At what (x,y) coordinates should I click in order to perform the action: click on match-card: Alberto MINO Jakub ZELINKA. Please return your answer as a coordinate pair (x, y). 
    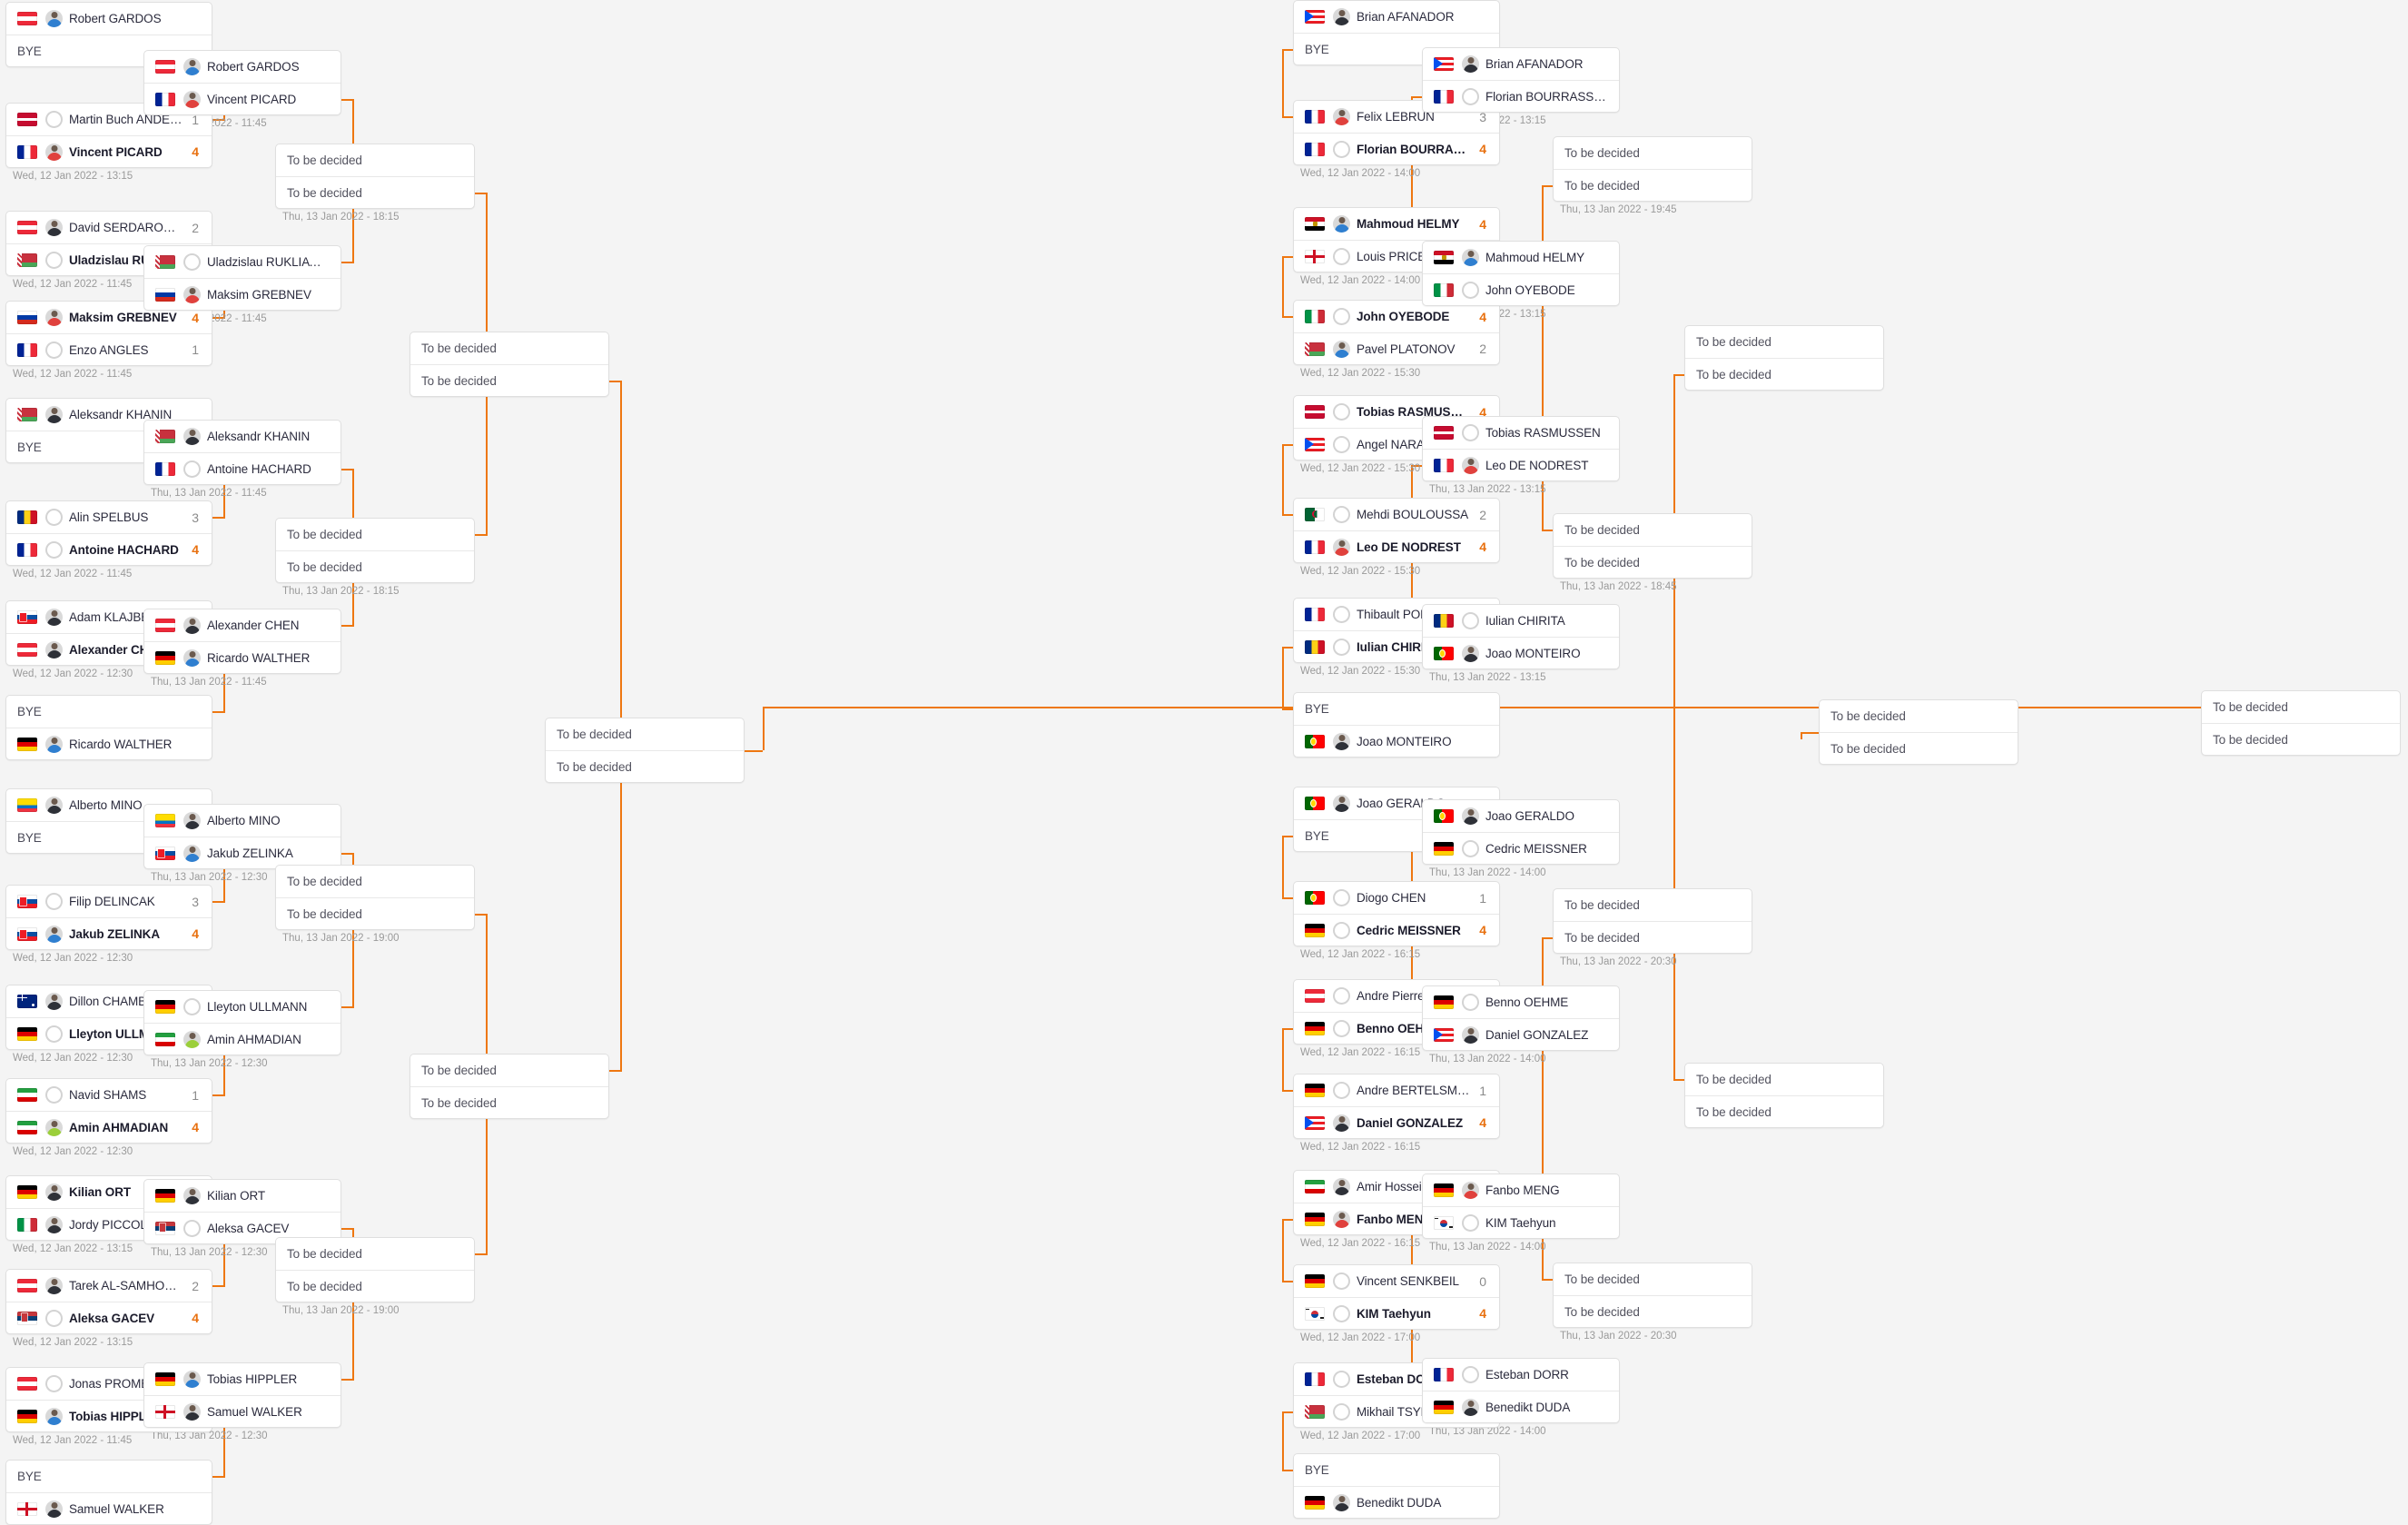
    Looking at the image, I should click on (242, 836).